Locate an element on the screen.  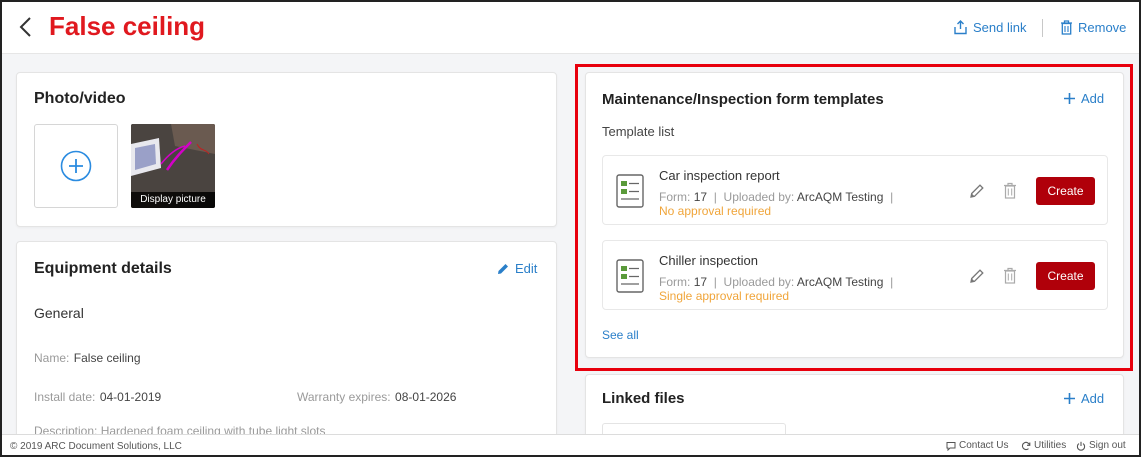
equipment-details-title: Equipment details is located at coordinates (103, 268).